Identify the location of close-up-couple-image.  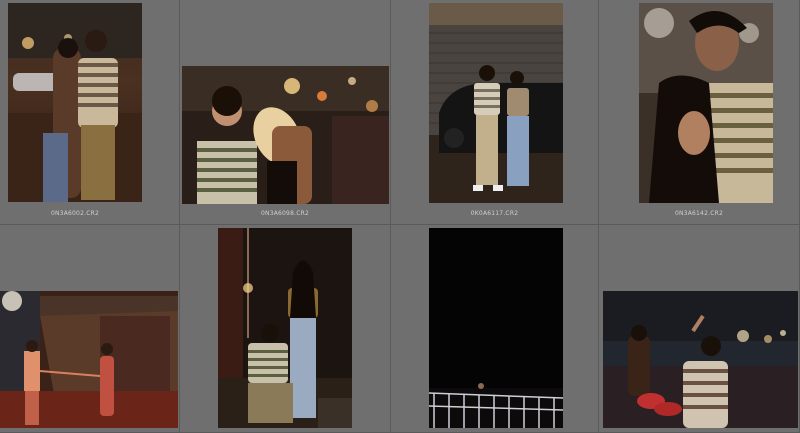
(706, 103).